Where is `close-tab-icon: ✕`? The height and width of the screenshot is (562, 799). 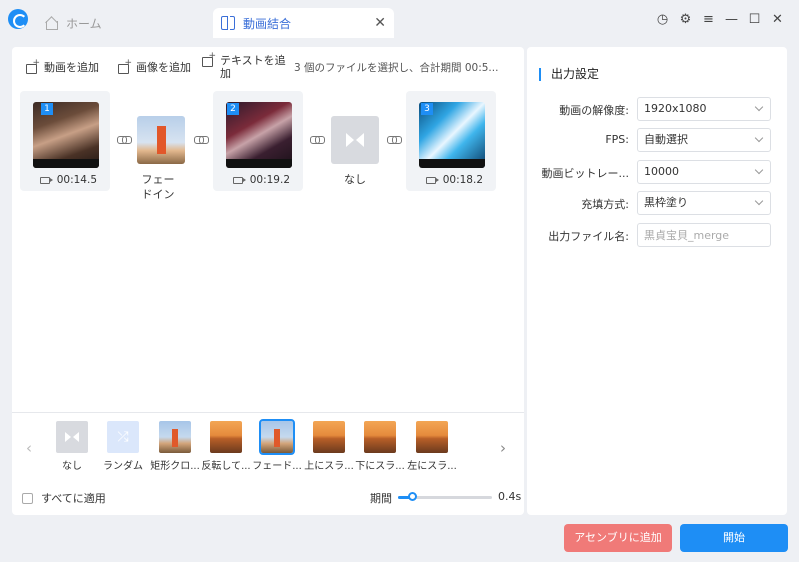
close-tab-icon: ✕ is located at coordinates (380, 23).